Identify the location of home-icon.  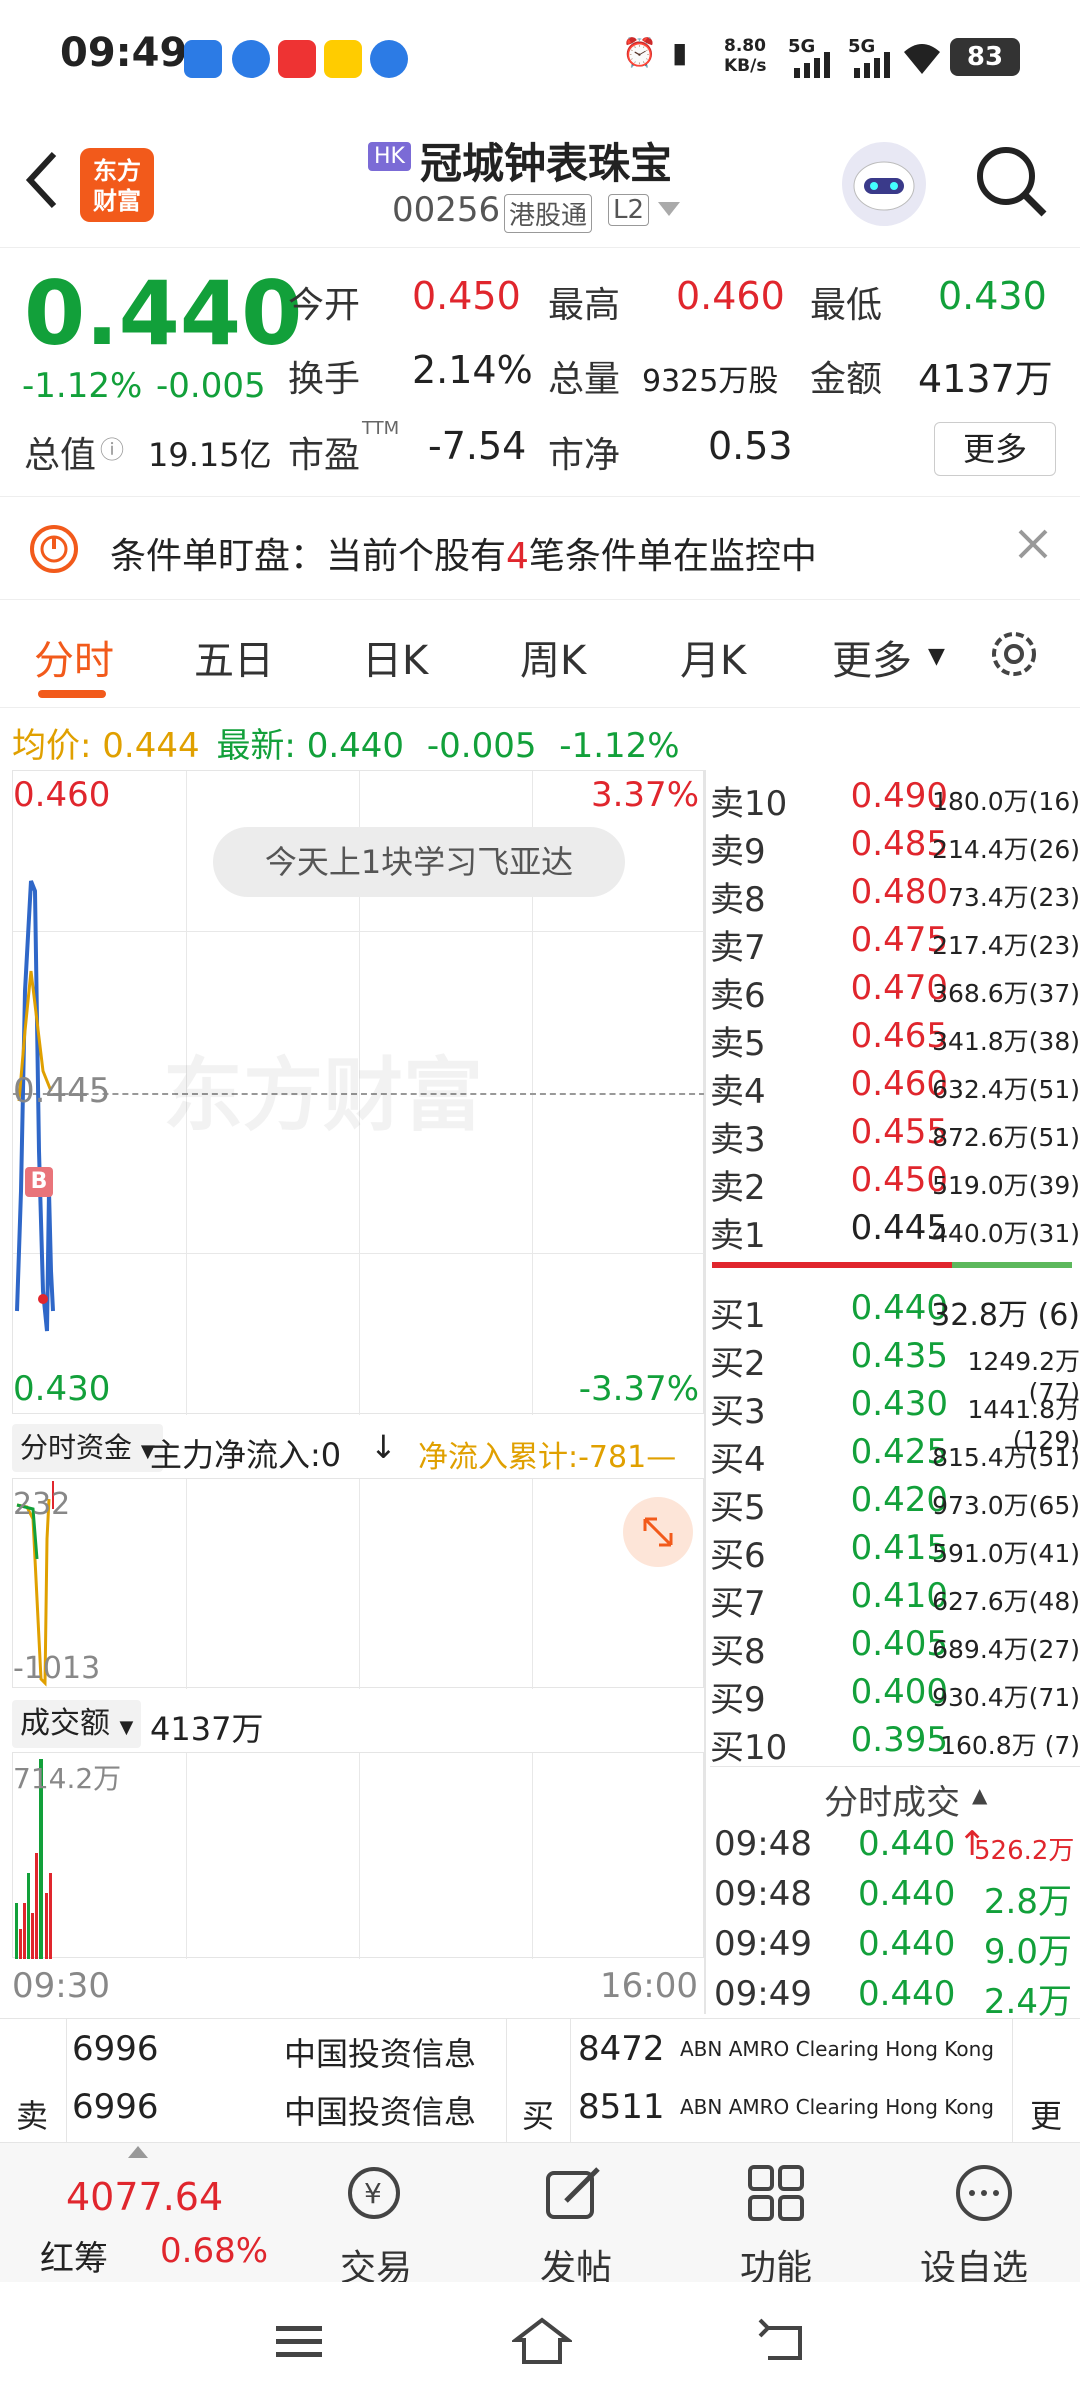
(542, 2343).